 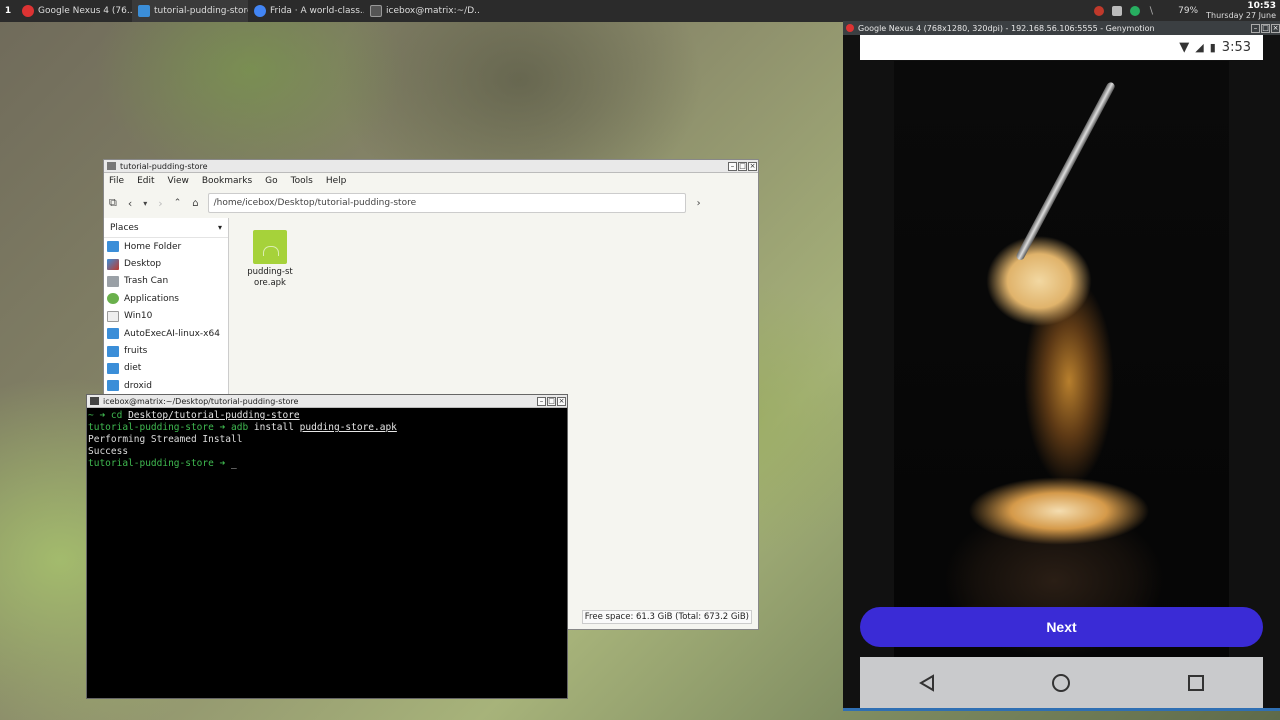 What do you see at coordinates (124, 227) in the screenshot?
I see `places-label: Places` at bounding box center [124, 227].